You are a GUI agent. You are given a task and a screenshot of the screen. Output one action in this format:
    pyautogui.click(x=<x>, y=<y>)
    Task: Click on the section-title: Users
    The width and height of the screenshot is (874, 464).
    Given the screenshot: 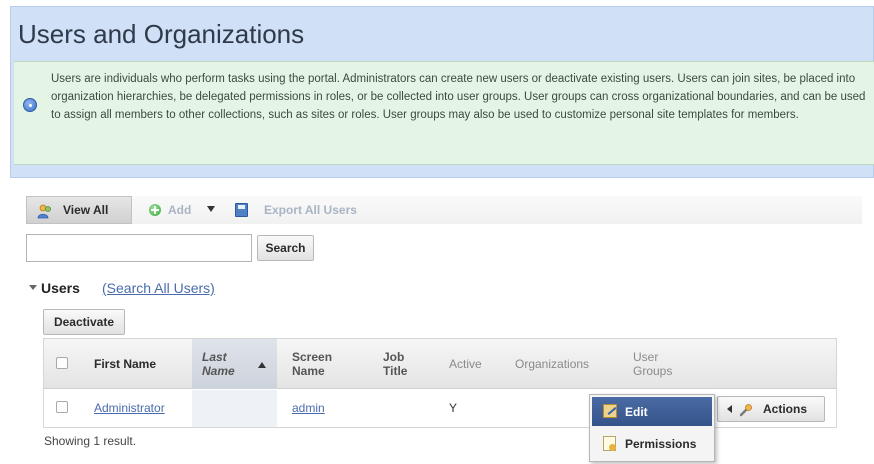 What is the action you would take?
    pyautogui.click(x=60, y=288)
    